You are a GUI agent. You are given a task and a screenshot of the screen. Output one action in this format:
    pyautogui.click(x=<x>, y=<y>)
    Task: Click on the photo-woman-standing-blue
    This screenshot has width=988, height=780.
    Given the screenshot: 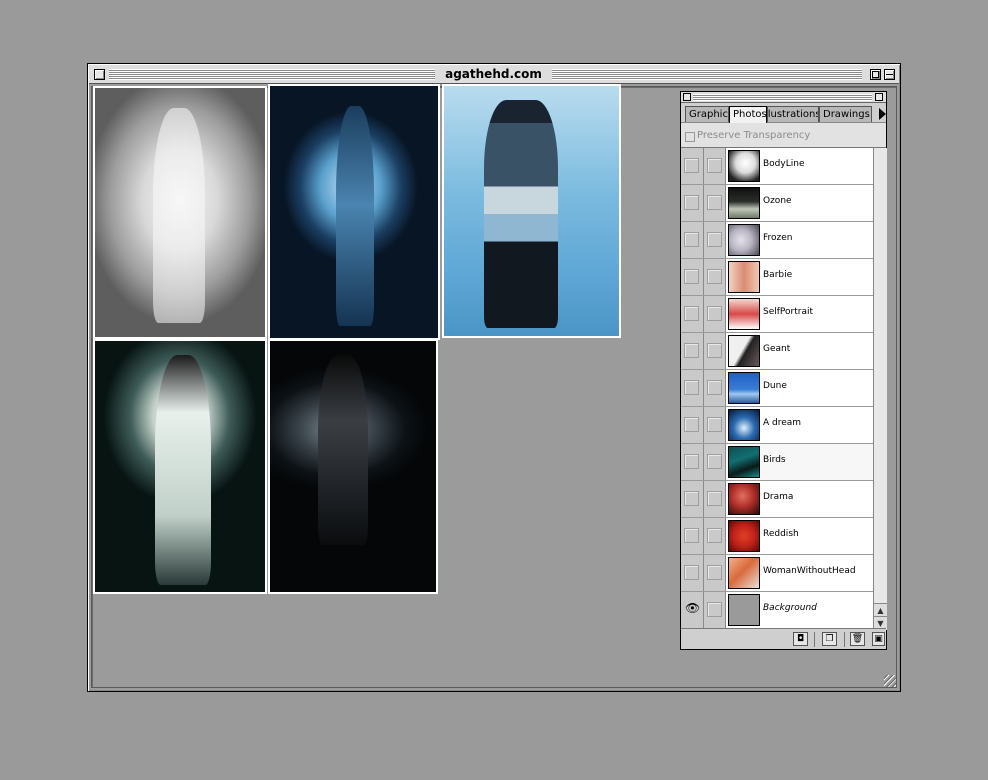 What is the action you would take?
    pyautogui.click(x=531, y=211)
    